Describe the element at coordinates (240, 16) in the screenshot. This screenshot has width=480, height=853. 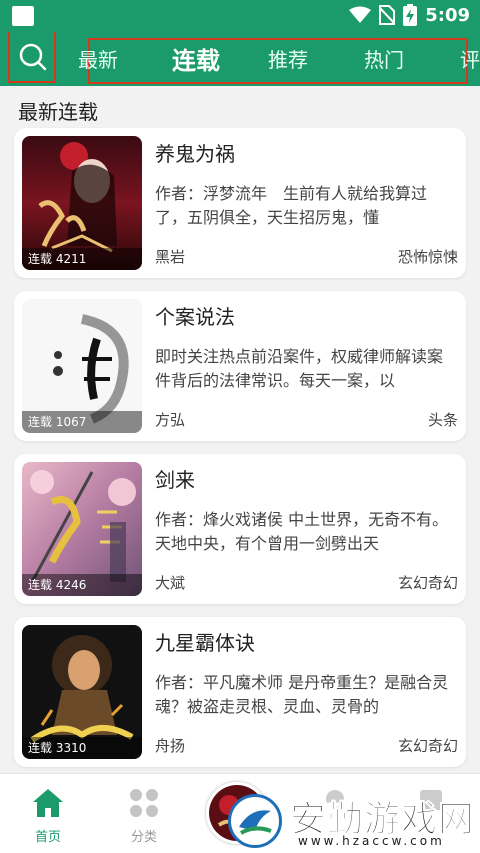
I see `status-bar: 5:09` at that location.